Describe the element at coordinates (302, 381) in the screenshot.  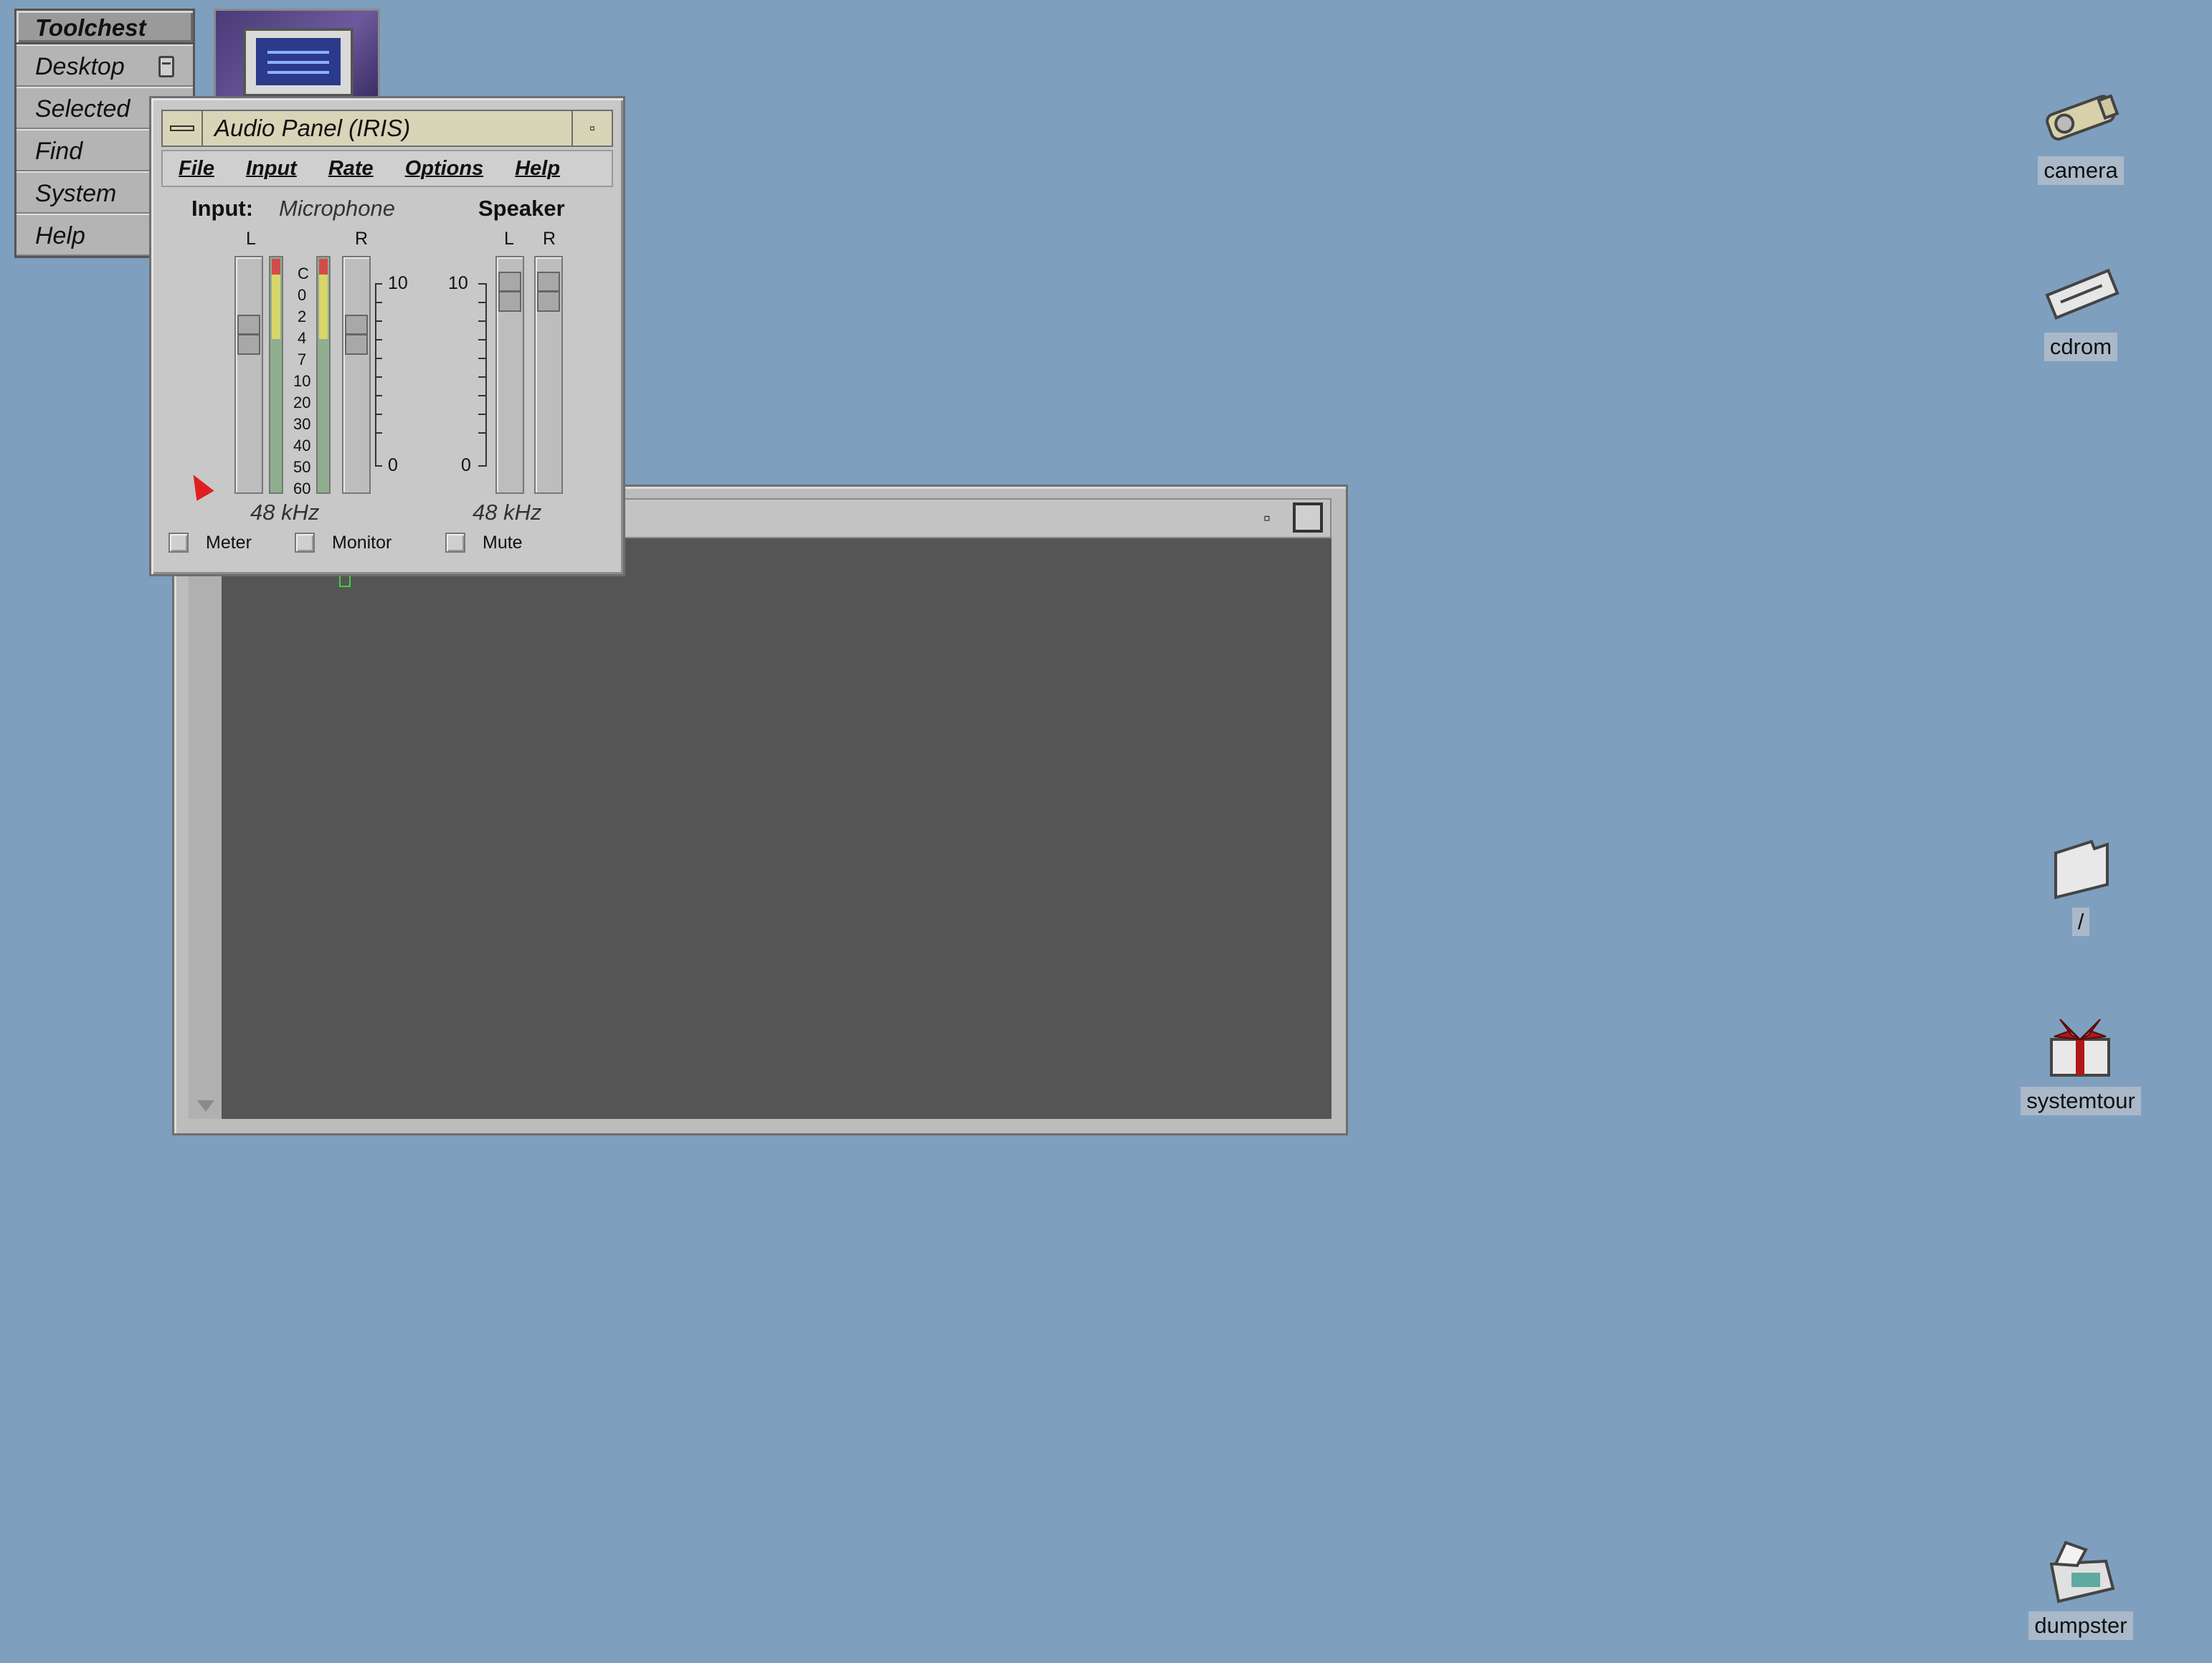
I see `meter-tick: 10` at that location.